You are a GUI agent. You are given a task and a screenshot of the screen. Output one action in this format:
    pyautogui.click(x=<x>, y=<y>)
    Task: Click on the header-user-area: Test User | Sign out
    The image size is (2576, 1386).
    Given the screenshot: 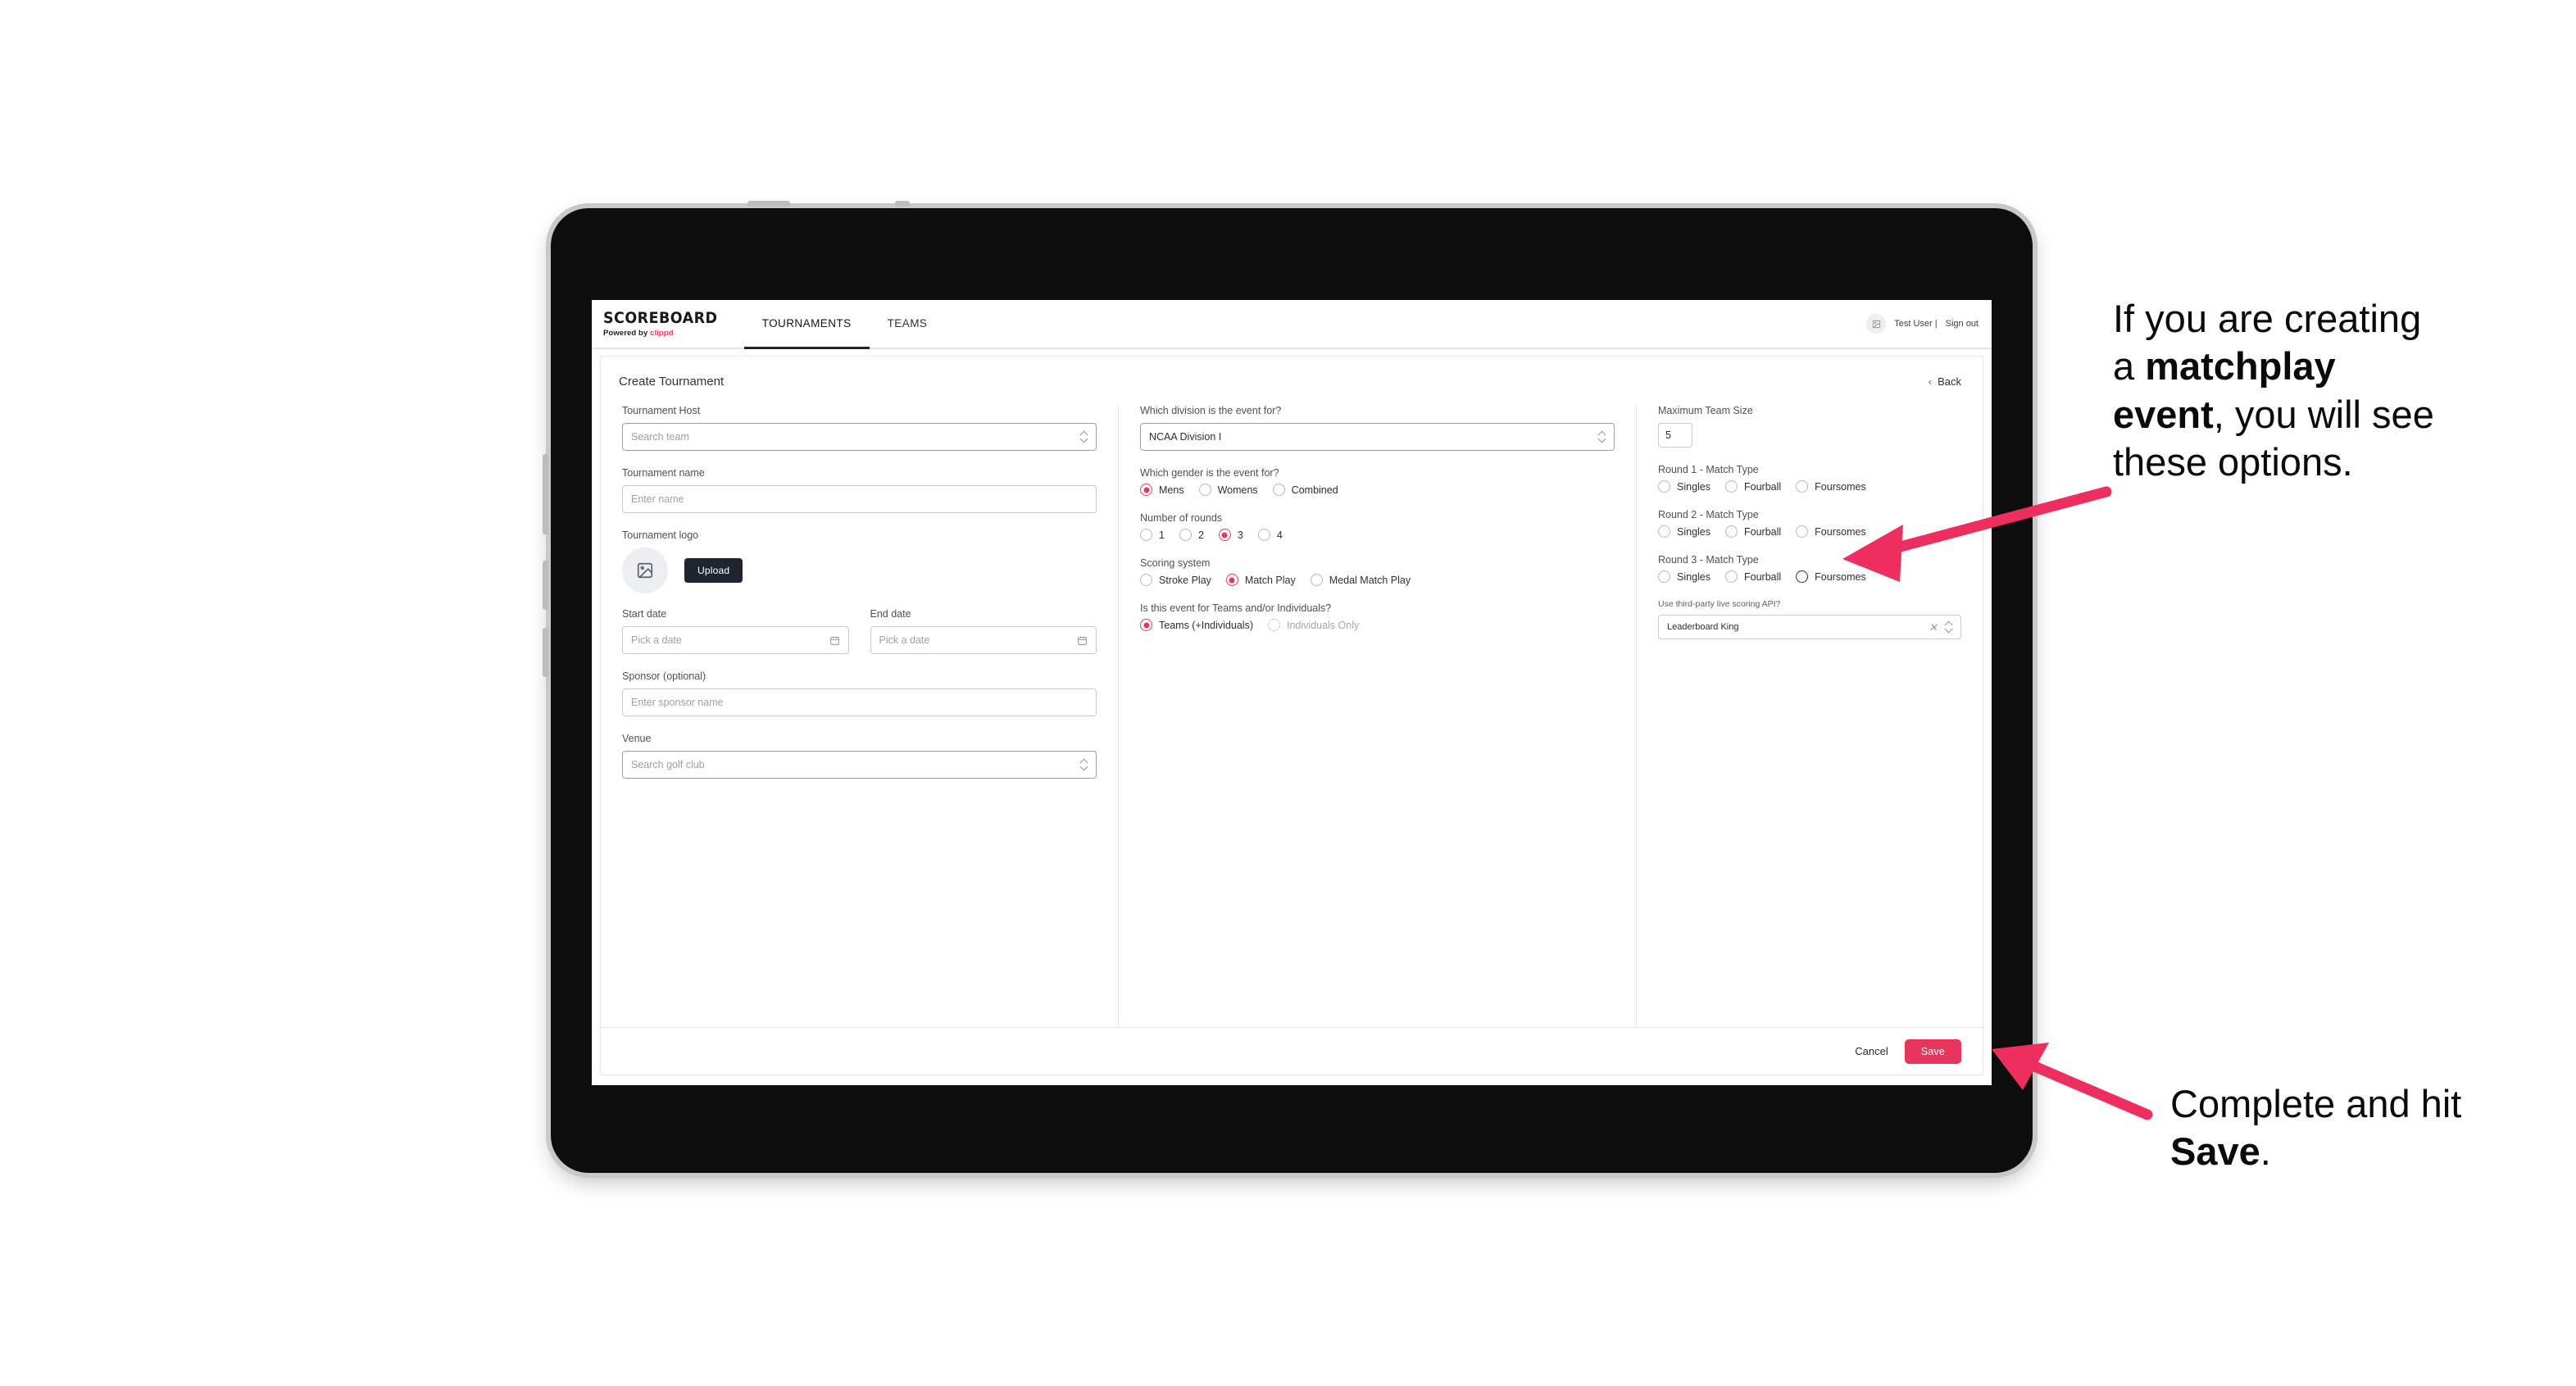 What is the action you would take?
    pyautogui.click(x=1929, y=324)
    